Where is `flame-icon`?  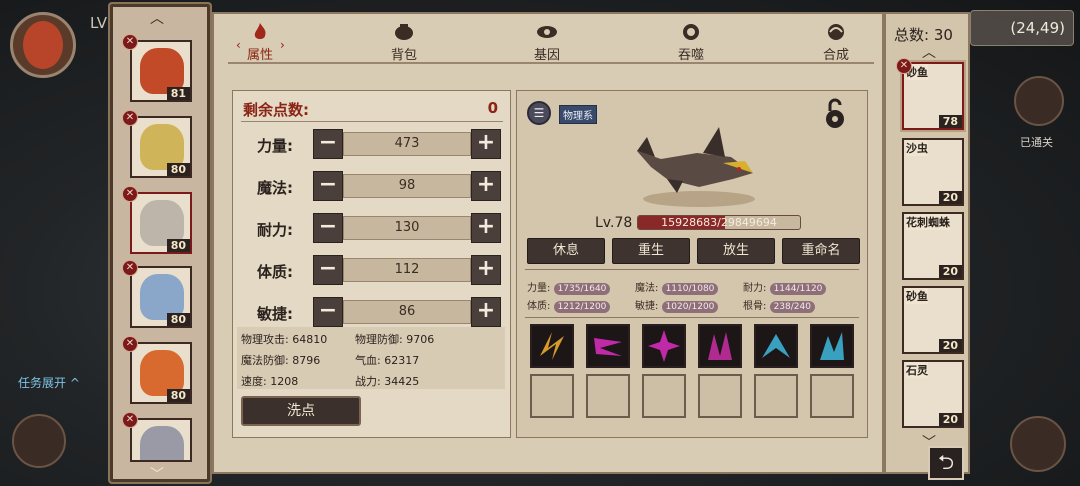
flame-icon is located at coordinates (260, 31).